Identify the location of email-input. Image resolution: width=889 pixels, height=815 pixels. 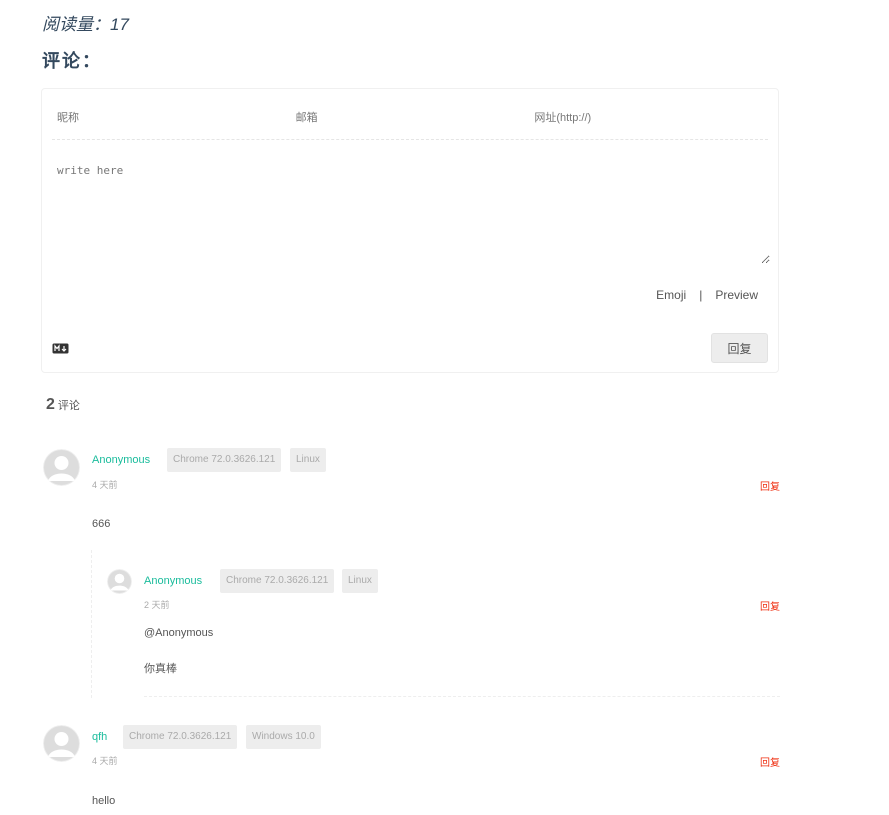
(410, 118).